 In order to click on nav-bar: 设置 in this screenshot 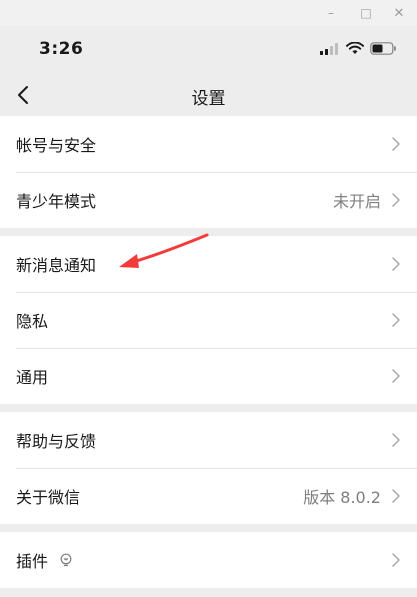, I will do `click(208, 95)`.